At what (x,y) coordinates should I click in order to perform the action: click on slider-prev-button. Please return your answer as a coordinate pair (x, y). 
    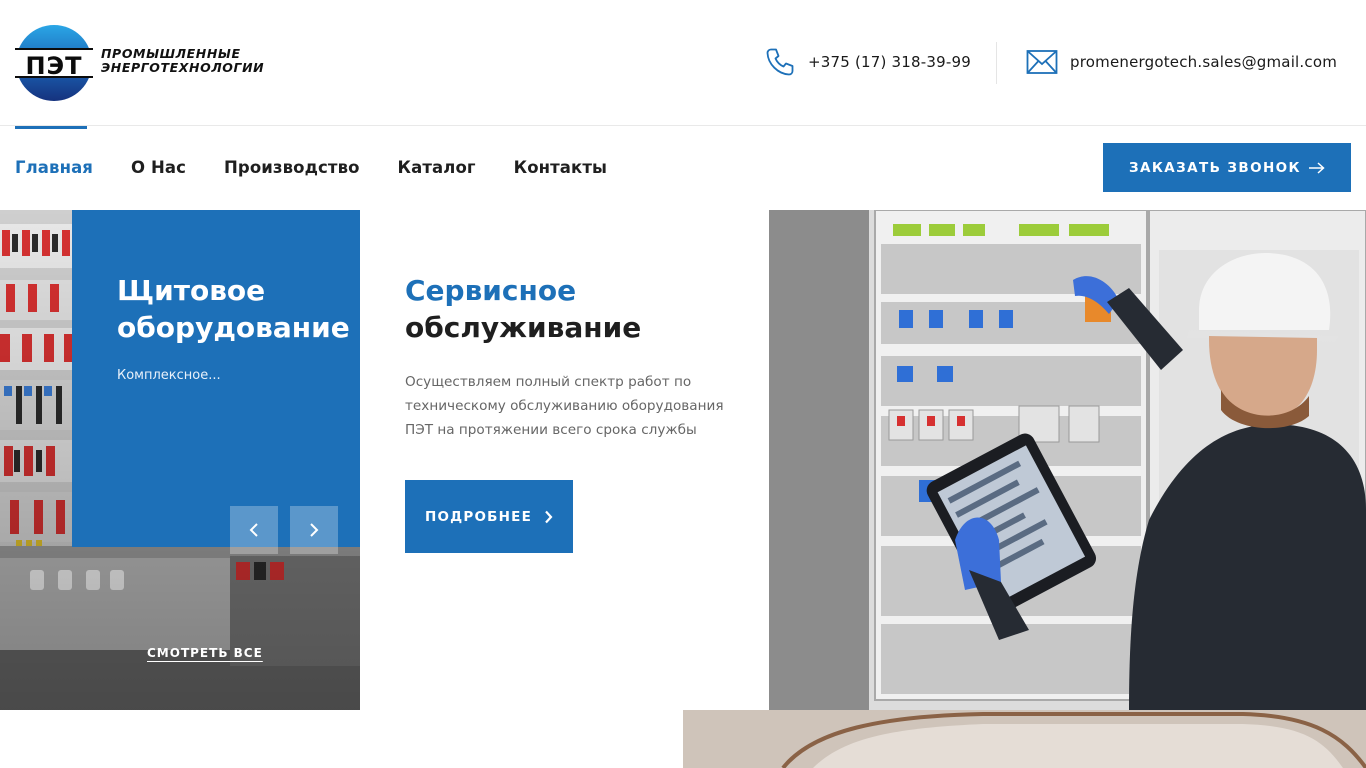
    Looking at the image, I should click on (254, 530).